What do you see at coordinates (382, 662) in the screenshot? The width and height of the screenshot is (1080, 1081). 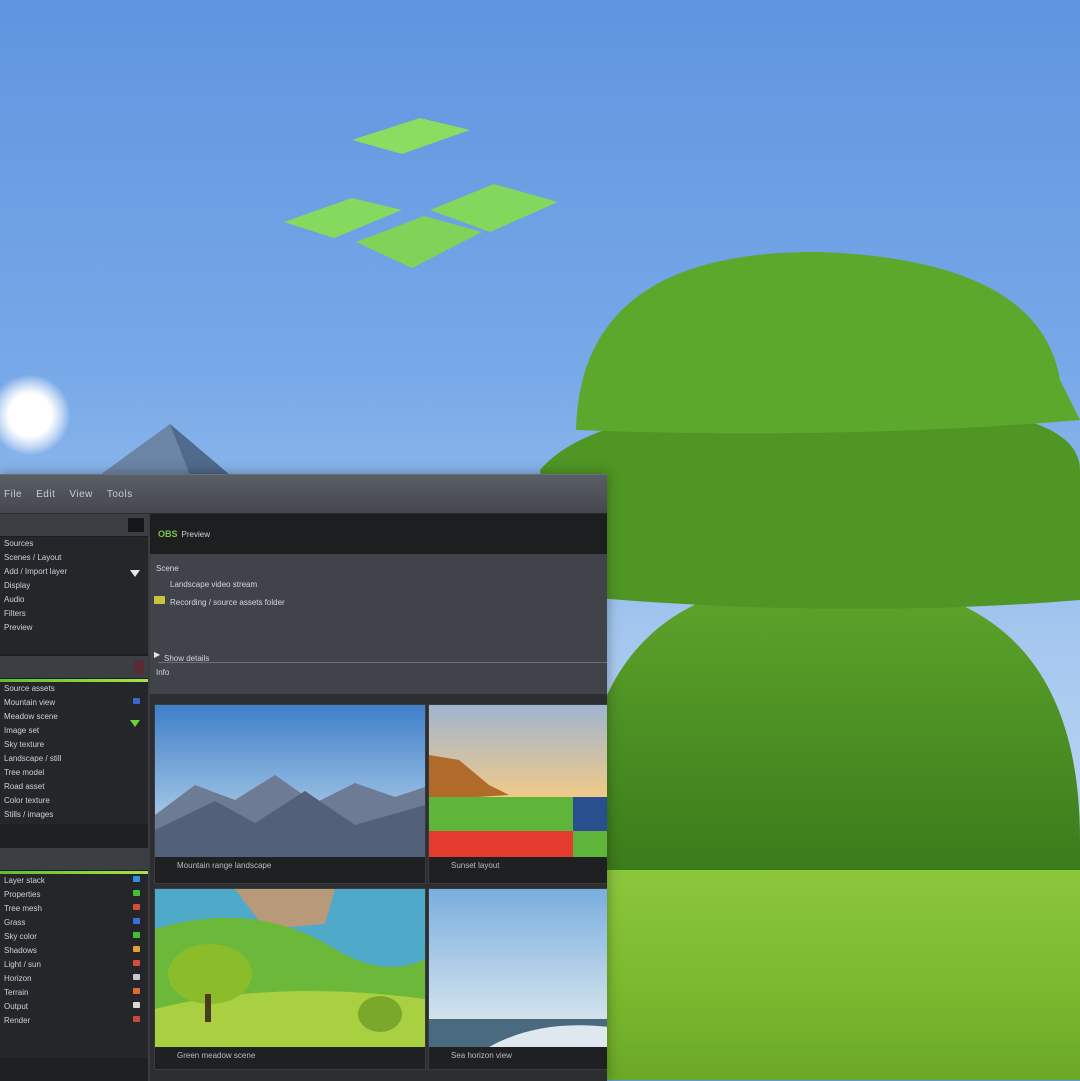 I see `divider` at bounding box center [382, 662].